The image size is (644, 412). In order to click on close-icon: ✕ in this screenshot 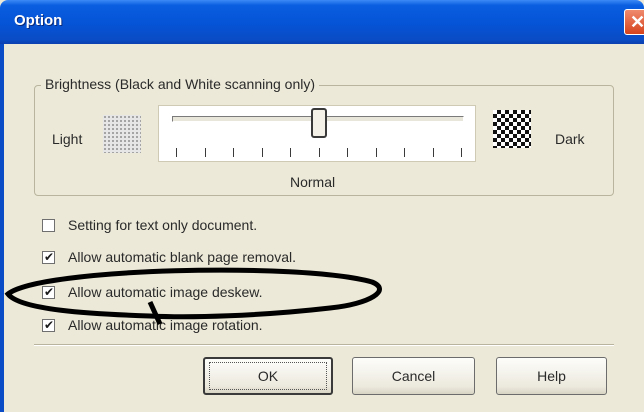, I will do `click(637, 22)`.